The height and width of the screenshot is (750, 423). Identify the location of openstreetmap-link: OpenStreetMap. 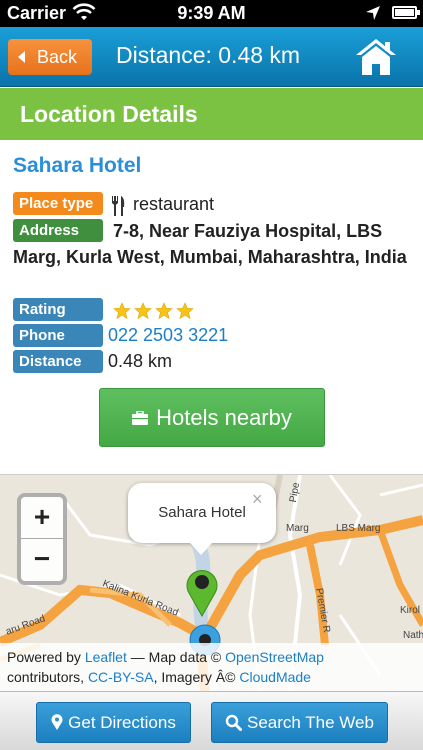
(274, 657).